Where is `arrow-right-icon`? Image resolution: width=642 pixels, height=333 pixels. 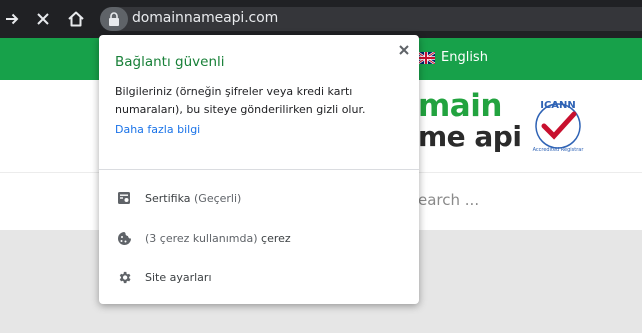
arrow-right-icon is located at coordinates (12, 19).